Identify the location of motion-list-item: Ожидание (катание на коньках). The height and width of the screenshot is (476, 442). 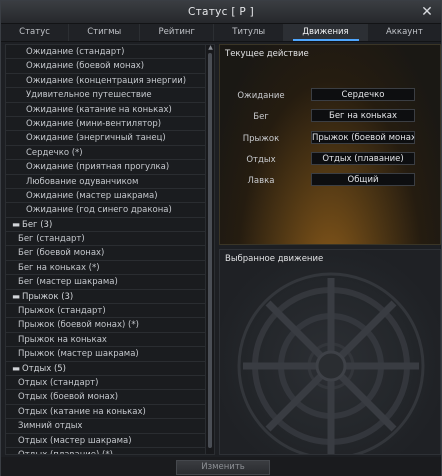
(106, 110).